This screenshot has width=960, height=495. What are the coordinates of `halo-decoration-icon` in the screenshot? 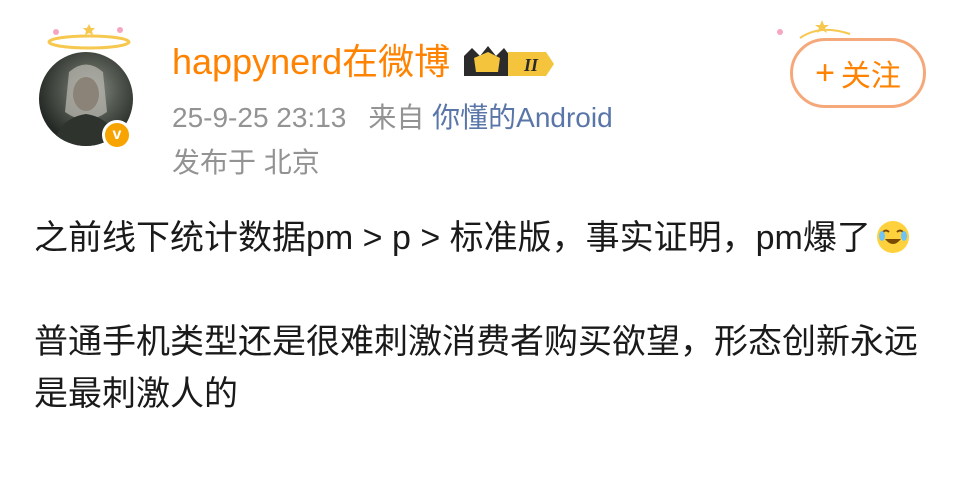 It's located at (89, 37).